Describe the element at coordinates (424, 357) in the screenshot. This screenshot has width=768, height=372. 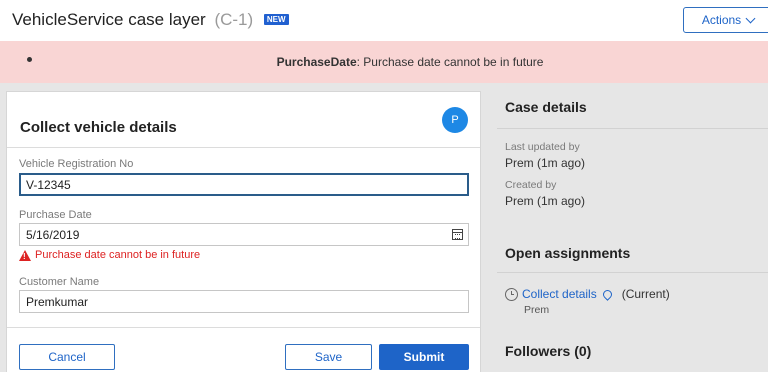
I see `submit-button: Submit` at that location.